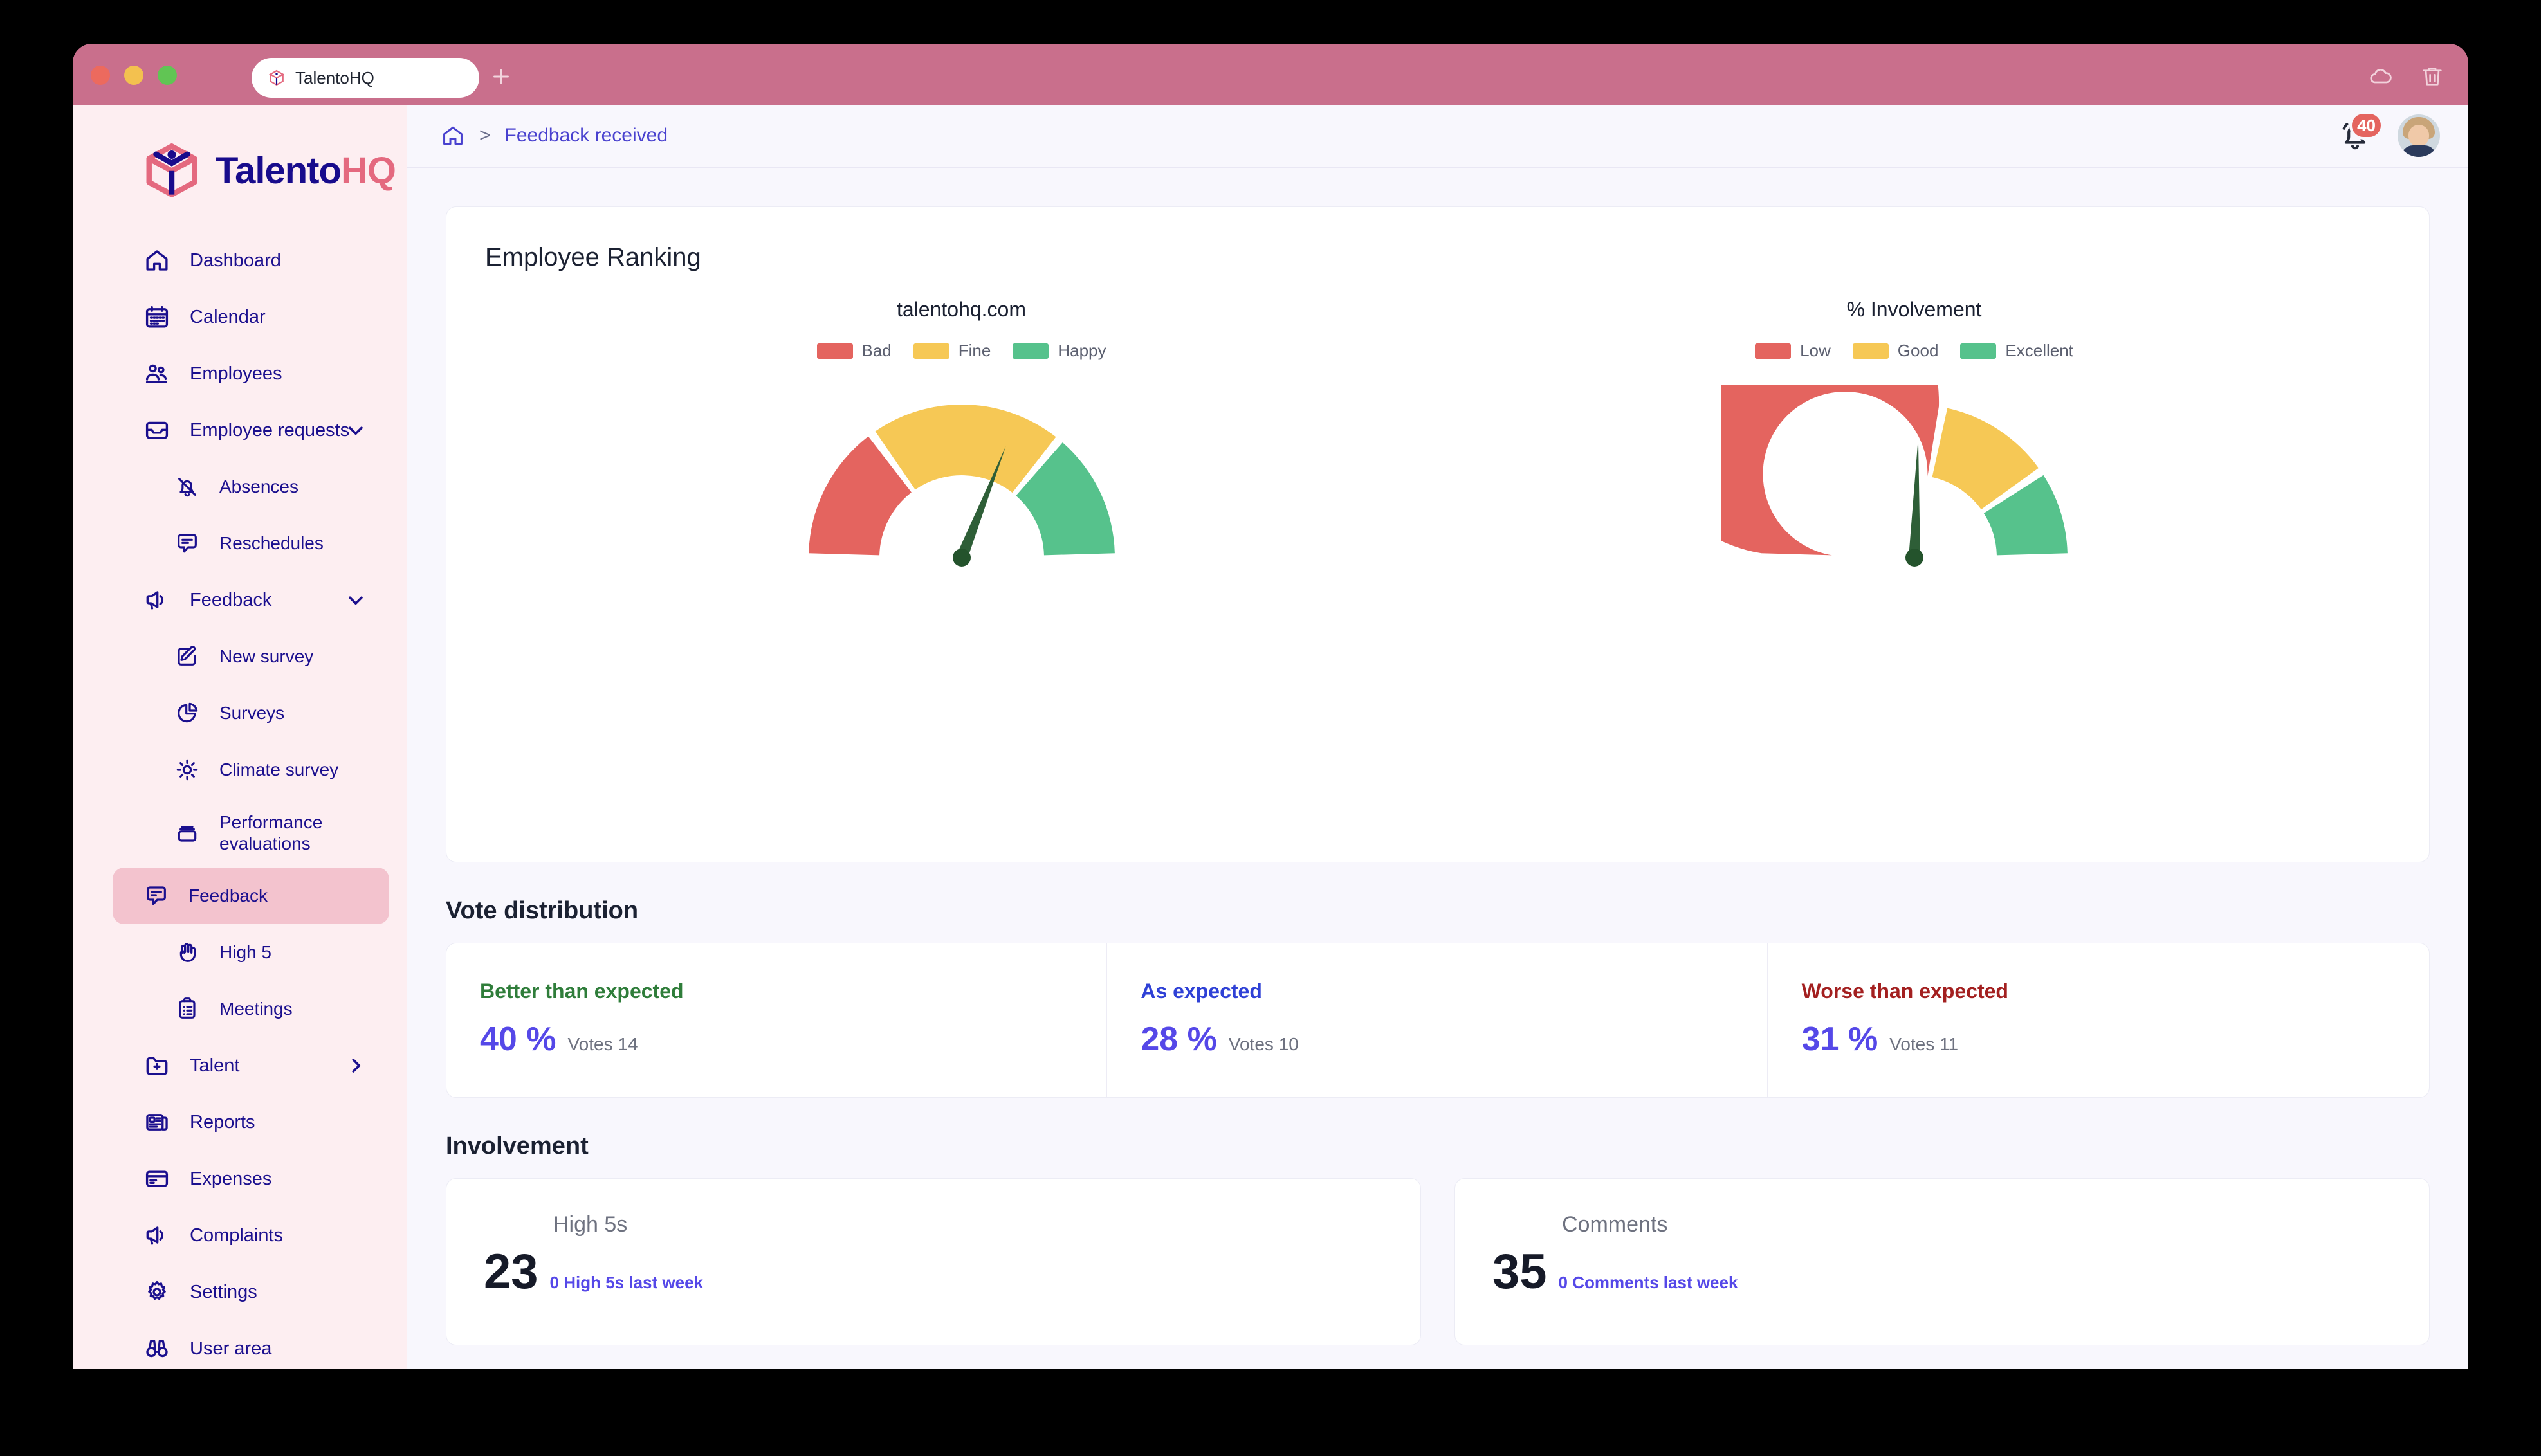 The height and width of the screenshot is (1456, 2541). I want to click on vote-card: Better than expected 40 % Votes 14, so click(777, 1020).